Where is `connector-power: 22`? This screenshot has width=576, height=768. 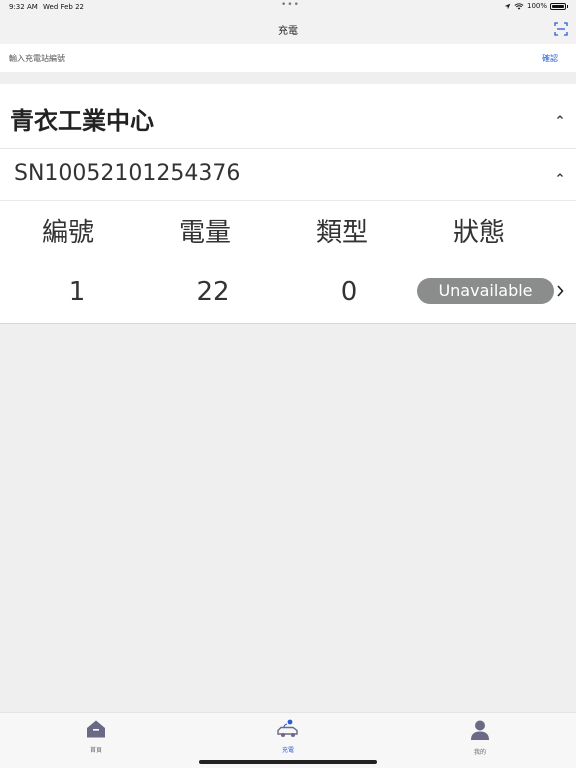 connector-power: 22 is located at coordinates (213, 292).